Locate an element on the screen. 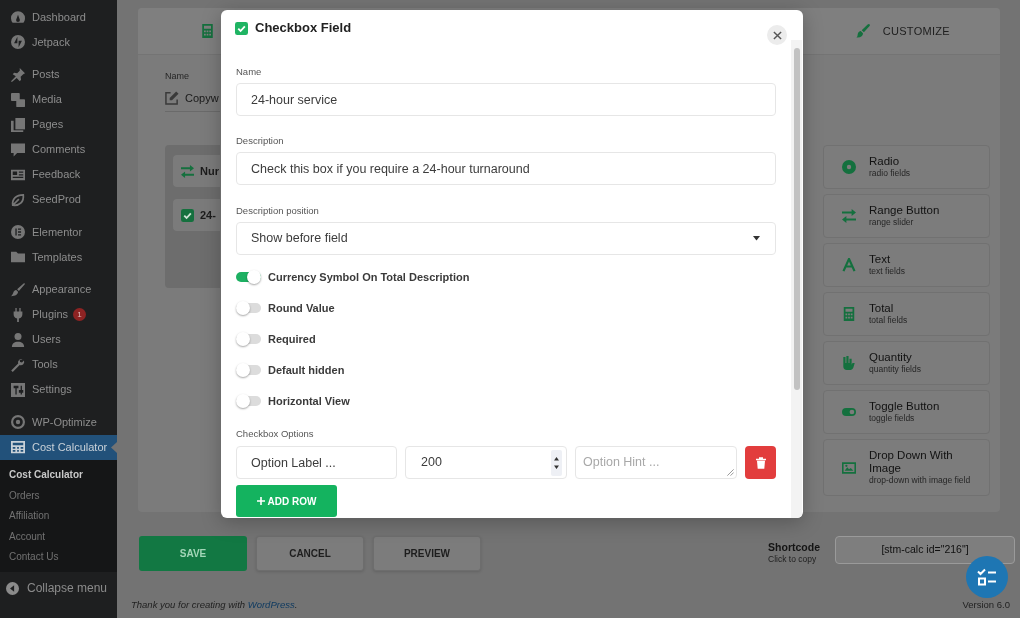 This screenshot has width=1024, height=622. documents-icon is located at coordinates (18, 124).